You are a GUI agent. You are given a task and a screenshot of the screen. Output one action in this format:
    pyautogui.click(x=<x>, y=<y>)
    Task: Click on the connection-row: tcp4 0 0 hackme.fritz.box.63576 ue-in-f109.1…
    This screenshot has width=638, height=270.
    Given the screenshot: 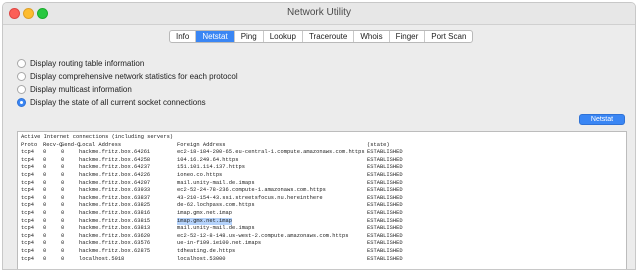 What is the action you would take?
    pyautogui.click(x=322, y=244)
    